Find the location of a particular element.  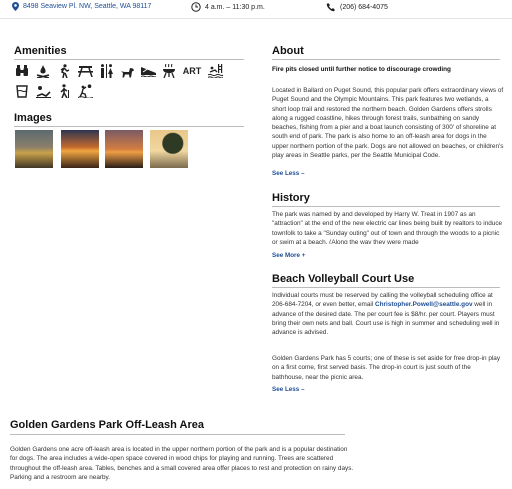

phone-link: (206) 684-4075 is located at coordinates (364, 7).